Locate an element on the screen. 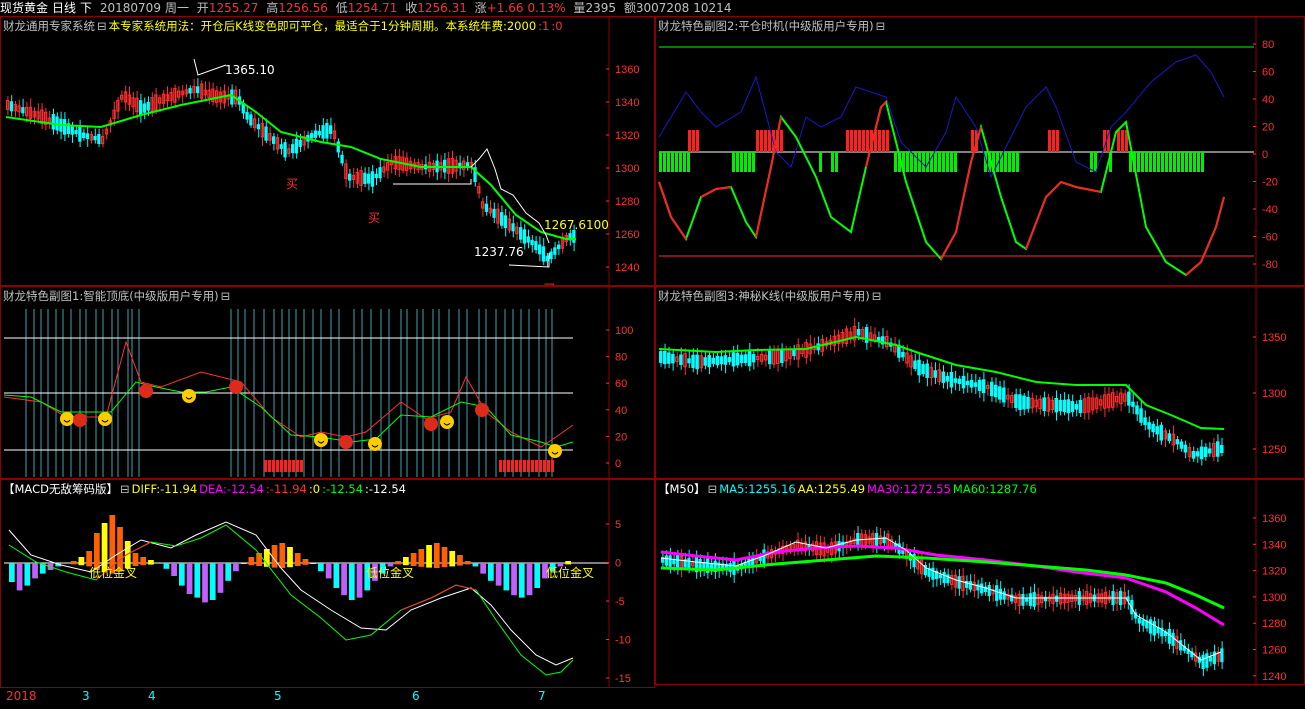 The height and width of the screenshot is (709, 1305). period-label: 日线 is located at coordinates (64, 8).